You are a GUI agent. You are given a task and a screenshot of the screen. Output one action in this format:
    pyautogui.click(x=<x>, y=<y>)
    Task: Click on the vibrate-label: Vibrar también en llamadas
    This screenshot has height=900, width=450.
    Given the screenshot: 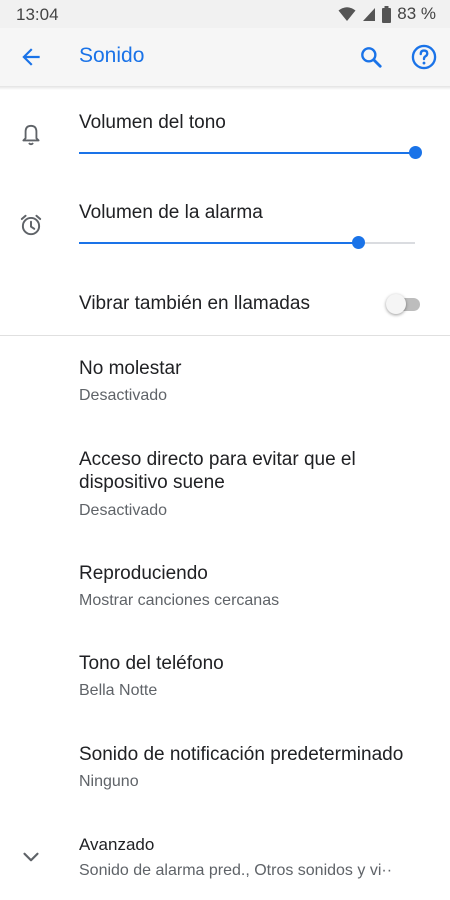 What is the action you would take?
    pyautogui.click(x=194, y=303)
    